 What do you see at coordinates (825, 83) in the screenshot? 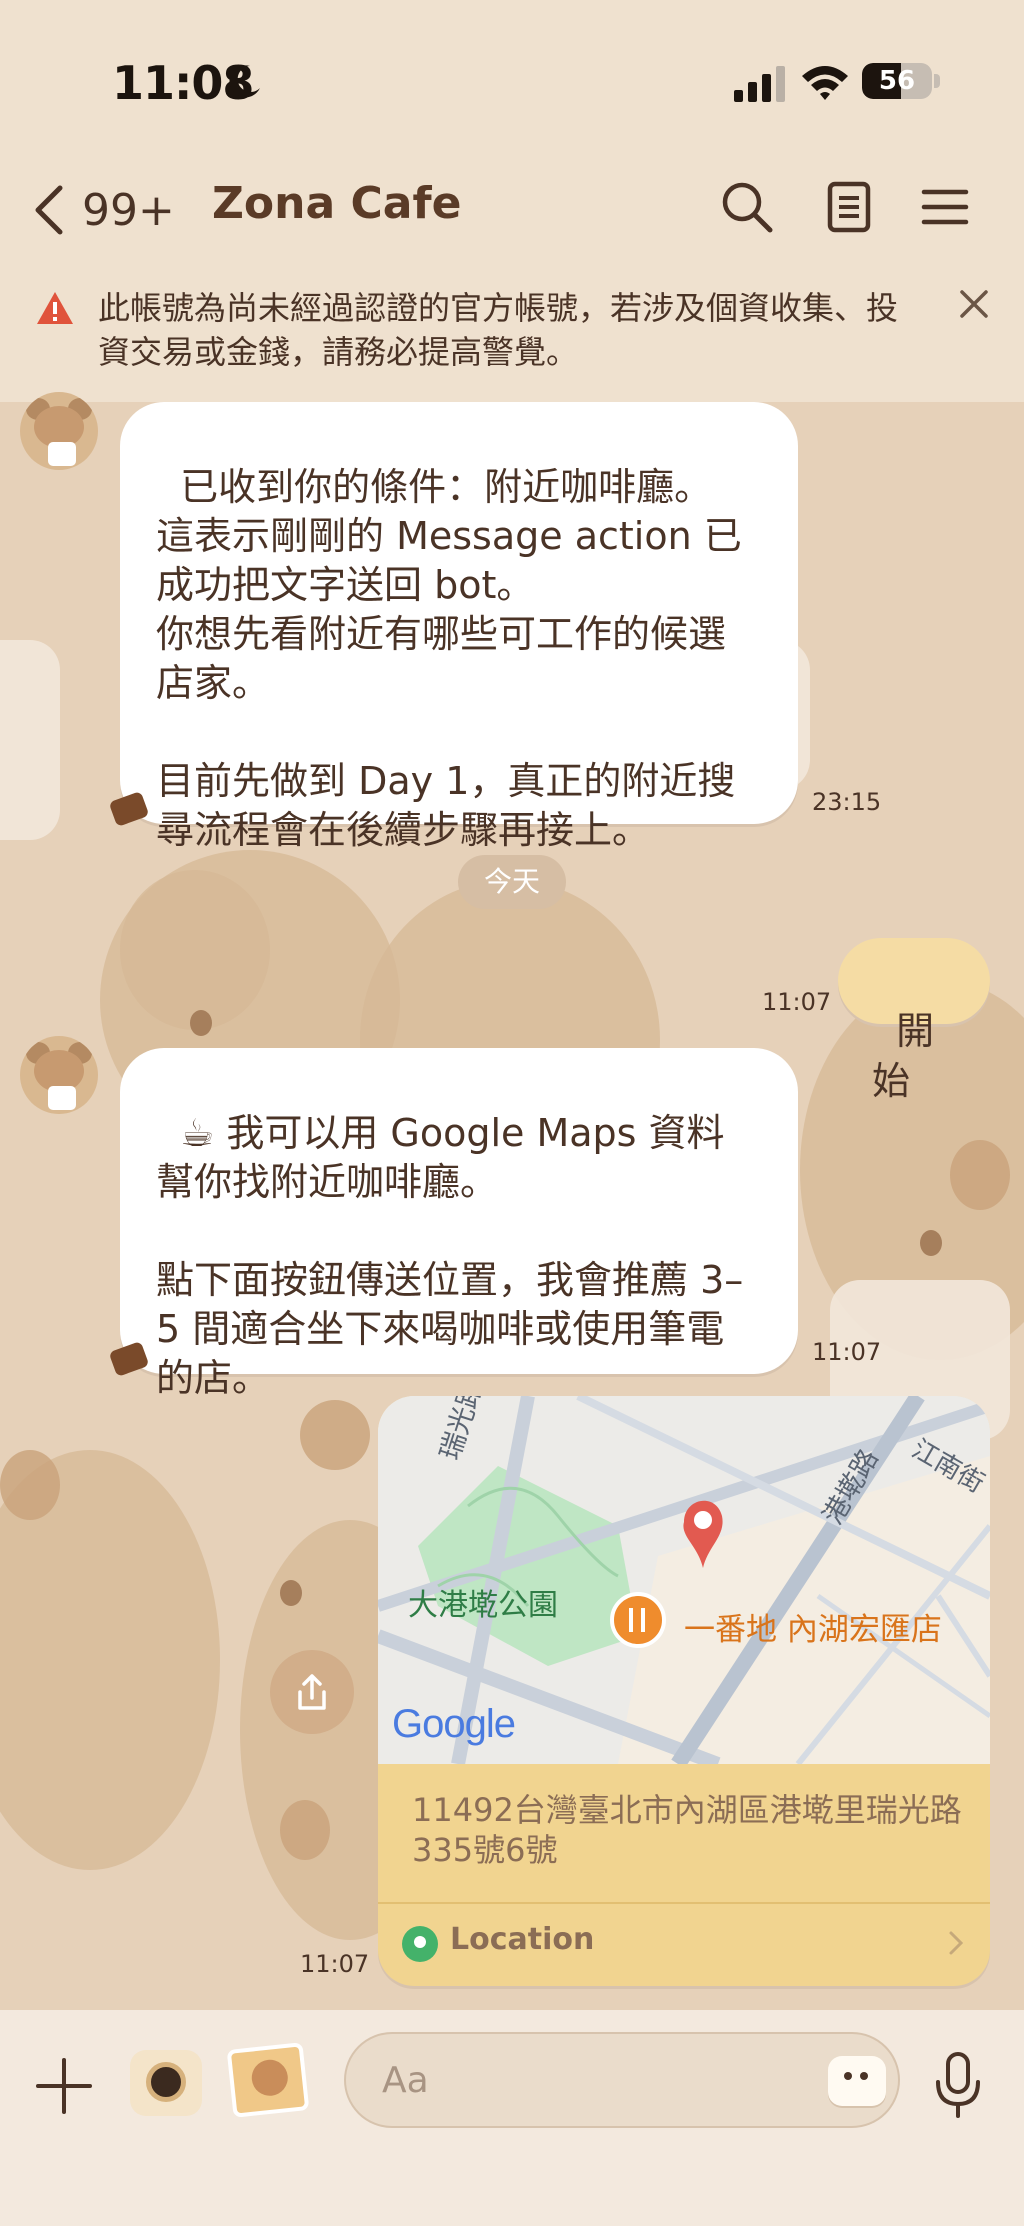
I see `wifi-icon` at bounding box center [825, 83].